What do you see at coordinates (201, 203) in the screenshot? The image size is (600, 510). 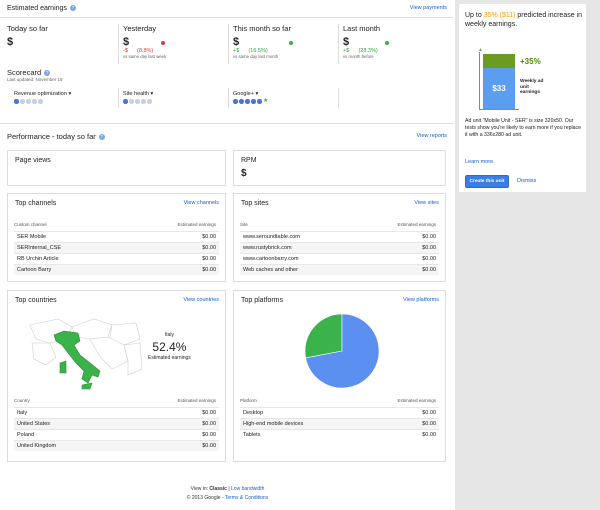 I see `view-channels-link: View channels` at bounding box center [201, 203].